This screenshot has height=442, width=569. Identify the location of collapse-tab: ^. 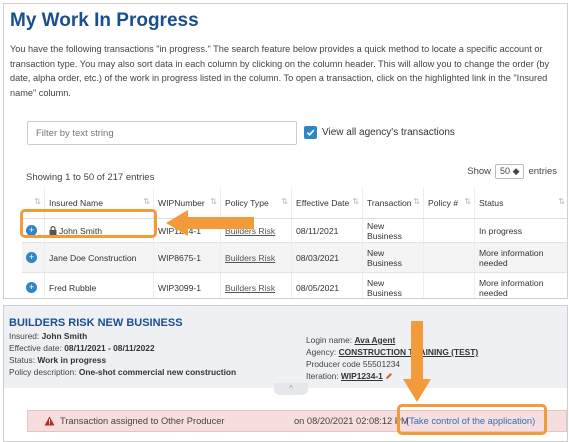
(291, 389).